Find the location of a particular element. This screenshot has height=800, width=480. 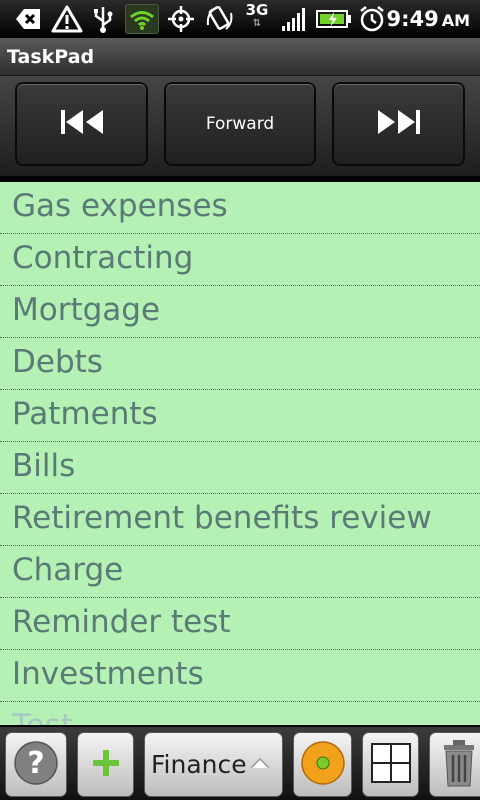

status-bar: 3G ⇅ 9:49 AM is located at coordinates (240, 19).